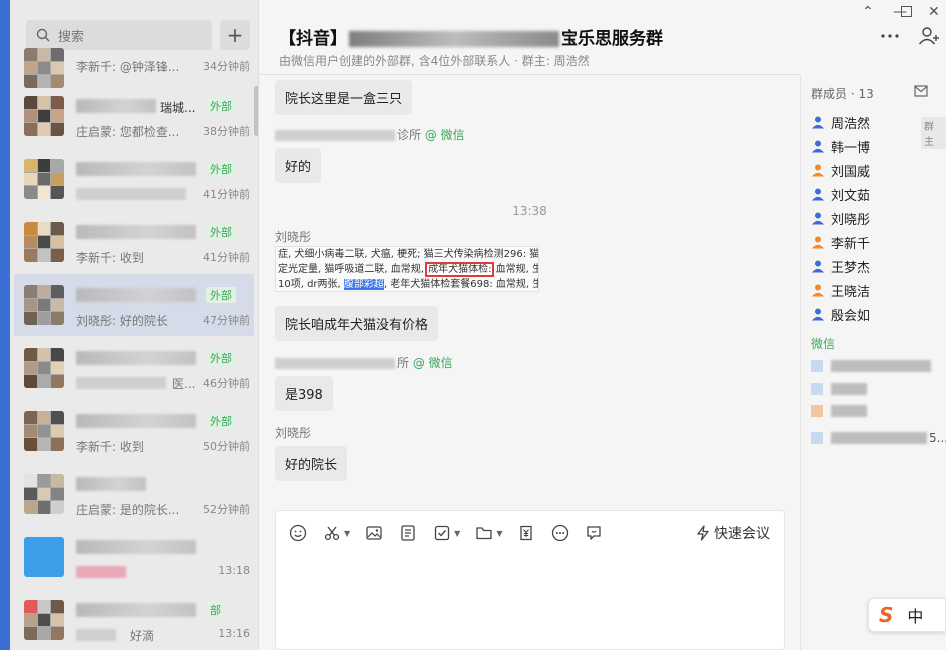 The height and width of the screenshot is (650, 946). What do you see at coordinates (454, 39) in the screenshot?
I see `chat-title-redacted` at bounding box center [454, 39].